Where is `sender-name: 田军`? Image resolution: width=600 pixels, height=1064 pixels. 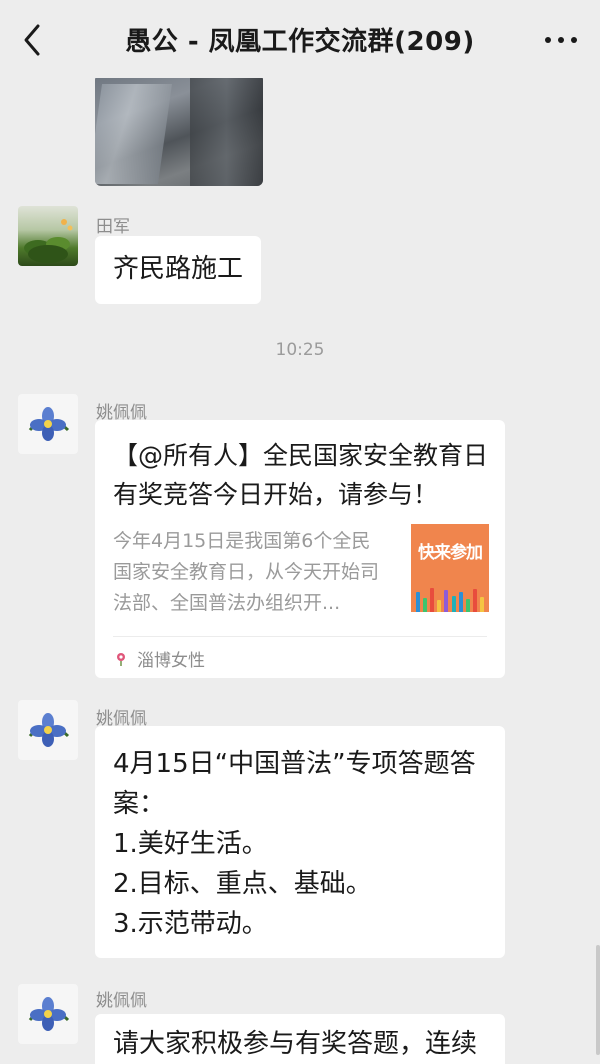
sender-name: 田军 is located at coordinates (113, 227).